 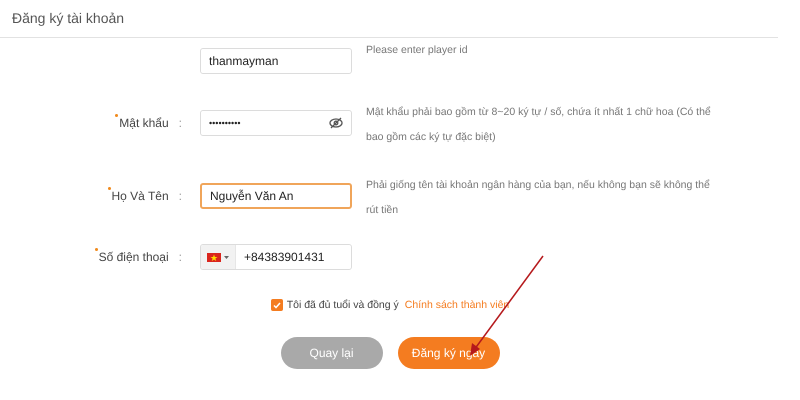 What do you see at coordinates (342, 305) in the screenshot?
I see `agreement-text: Tôi đã đủ tuổi và đồng ý` at bounding box center [342, 305].